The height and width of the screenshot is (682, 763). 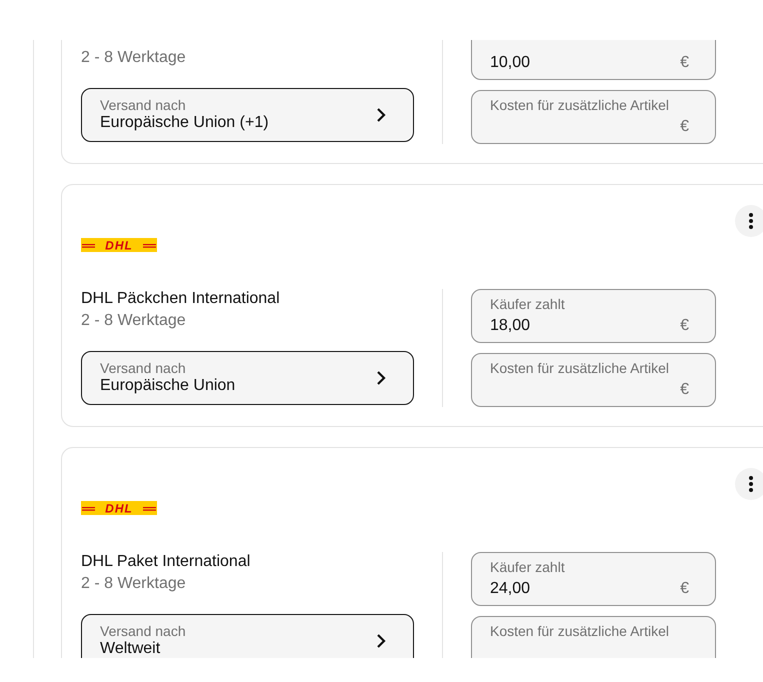 I want to click on destination-selector: Versand nach Europäische Union, so click(x=247, y=378).